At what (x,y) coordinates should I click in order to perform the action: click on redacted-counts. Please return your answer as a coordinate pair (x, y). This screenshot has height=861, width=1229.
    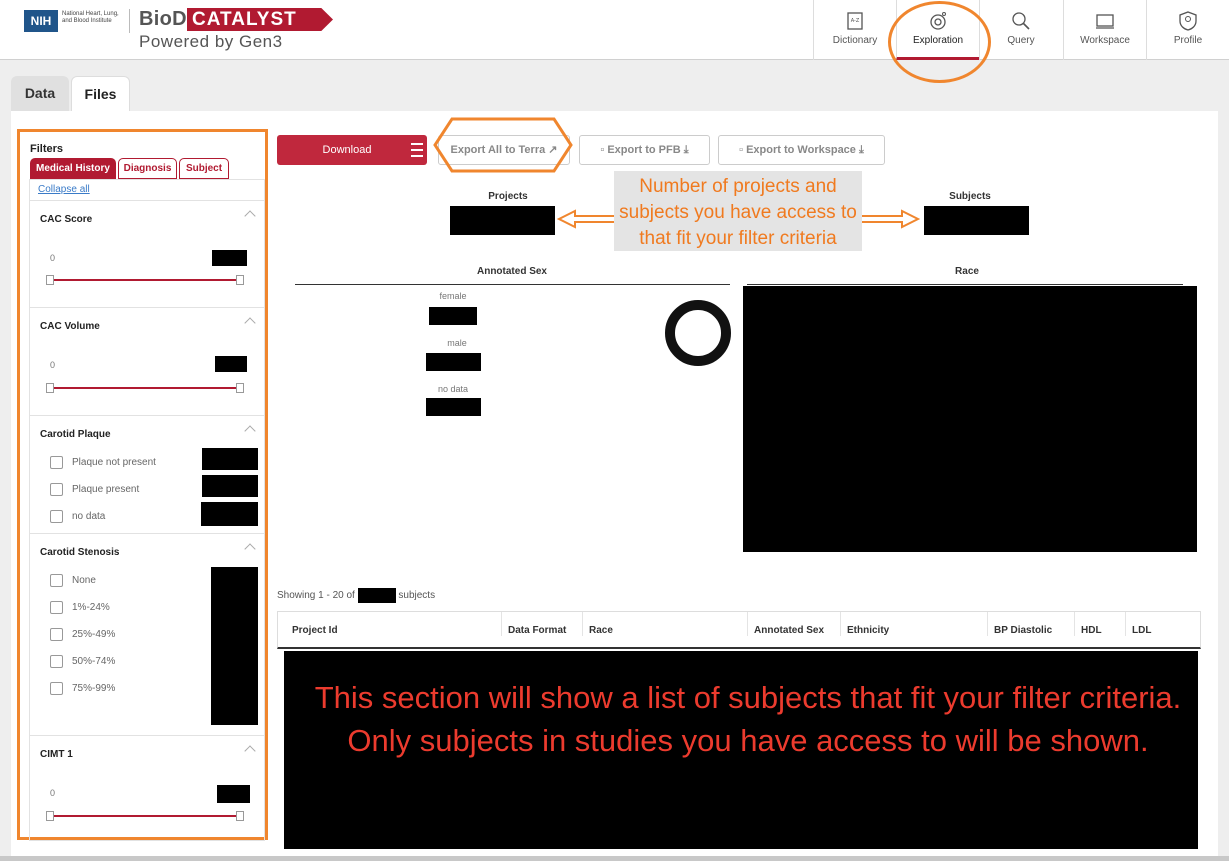
    Looking at the image, I should click on (234, 646).